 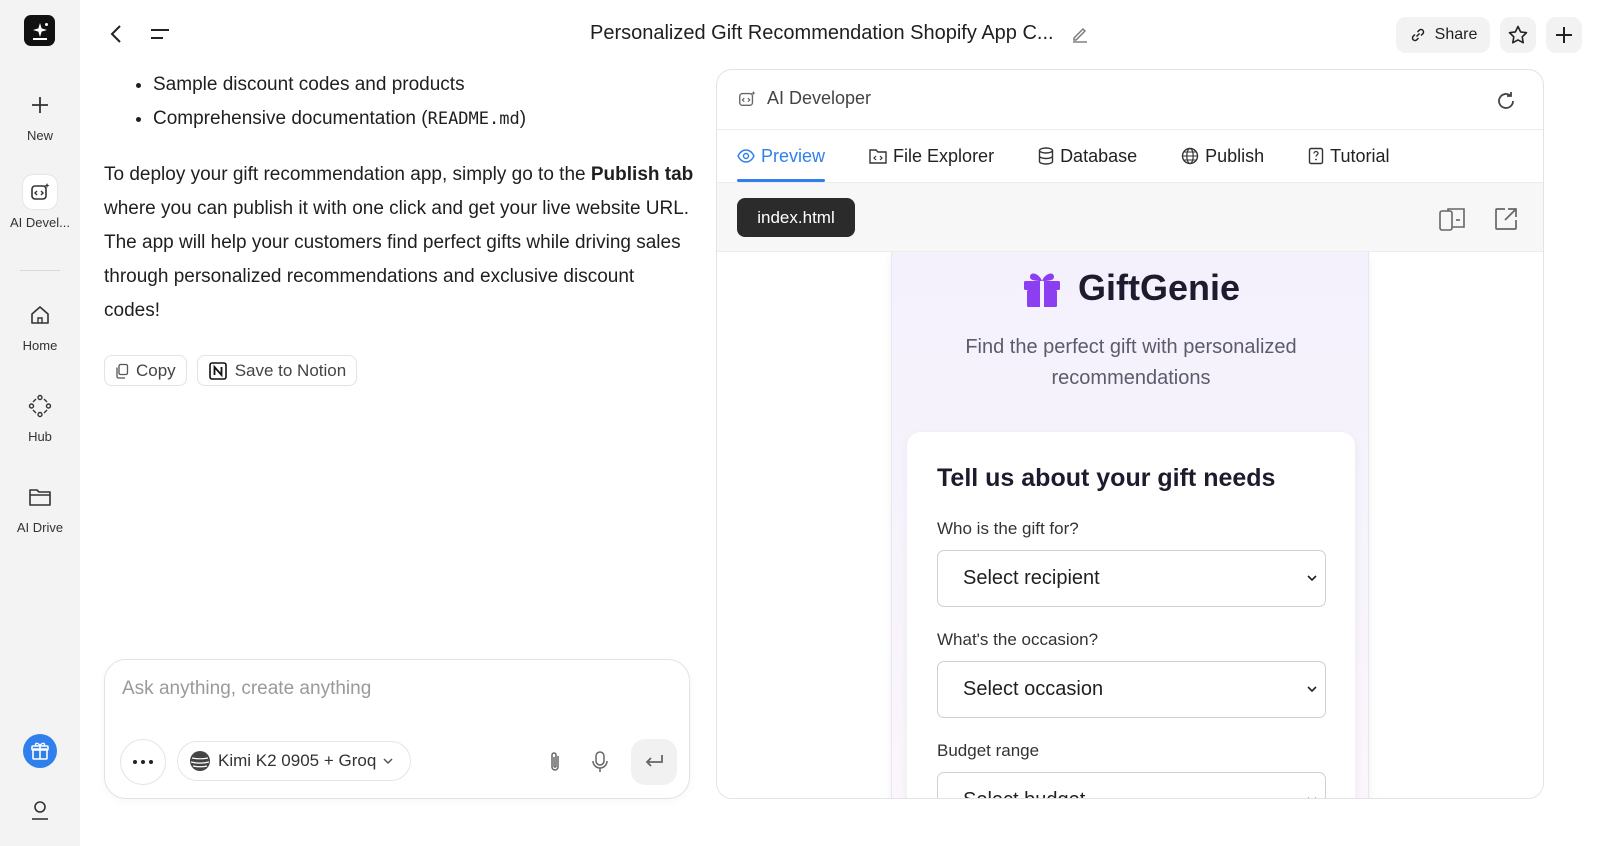 I want to click on tab-tutorial: Tutorial, so click(x=1349, y=156).